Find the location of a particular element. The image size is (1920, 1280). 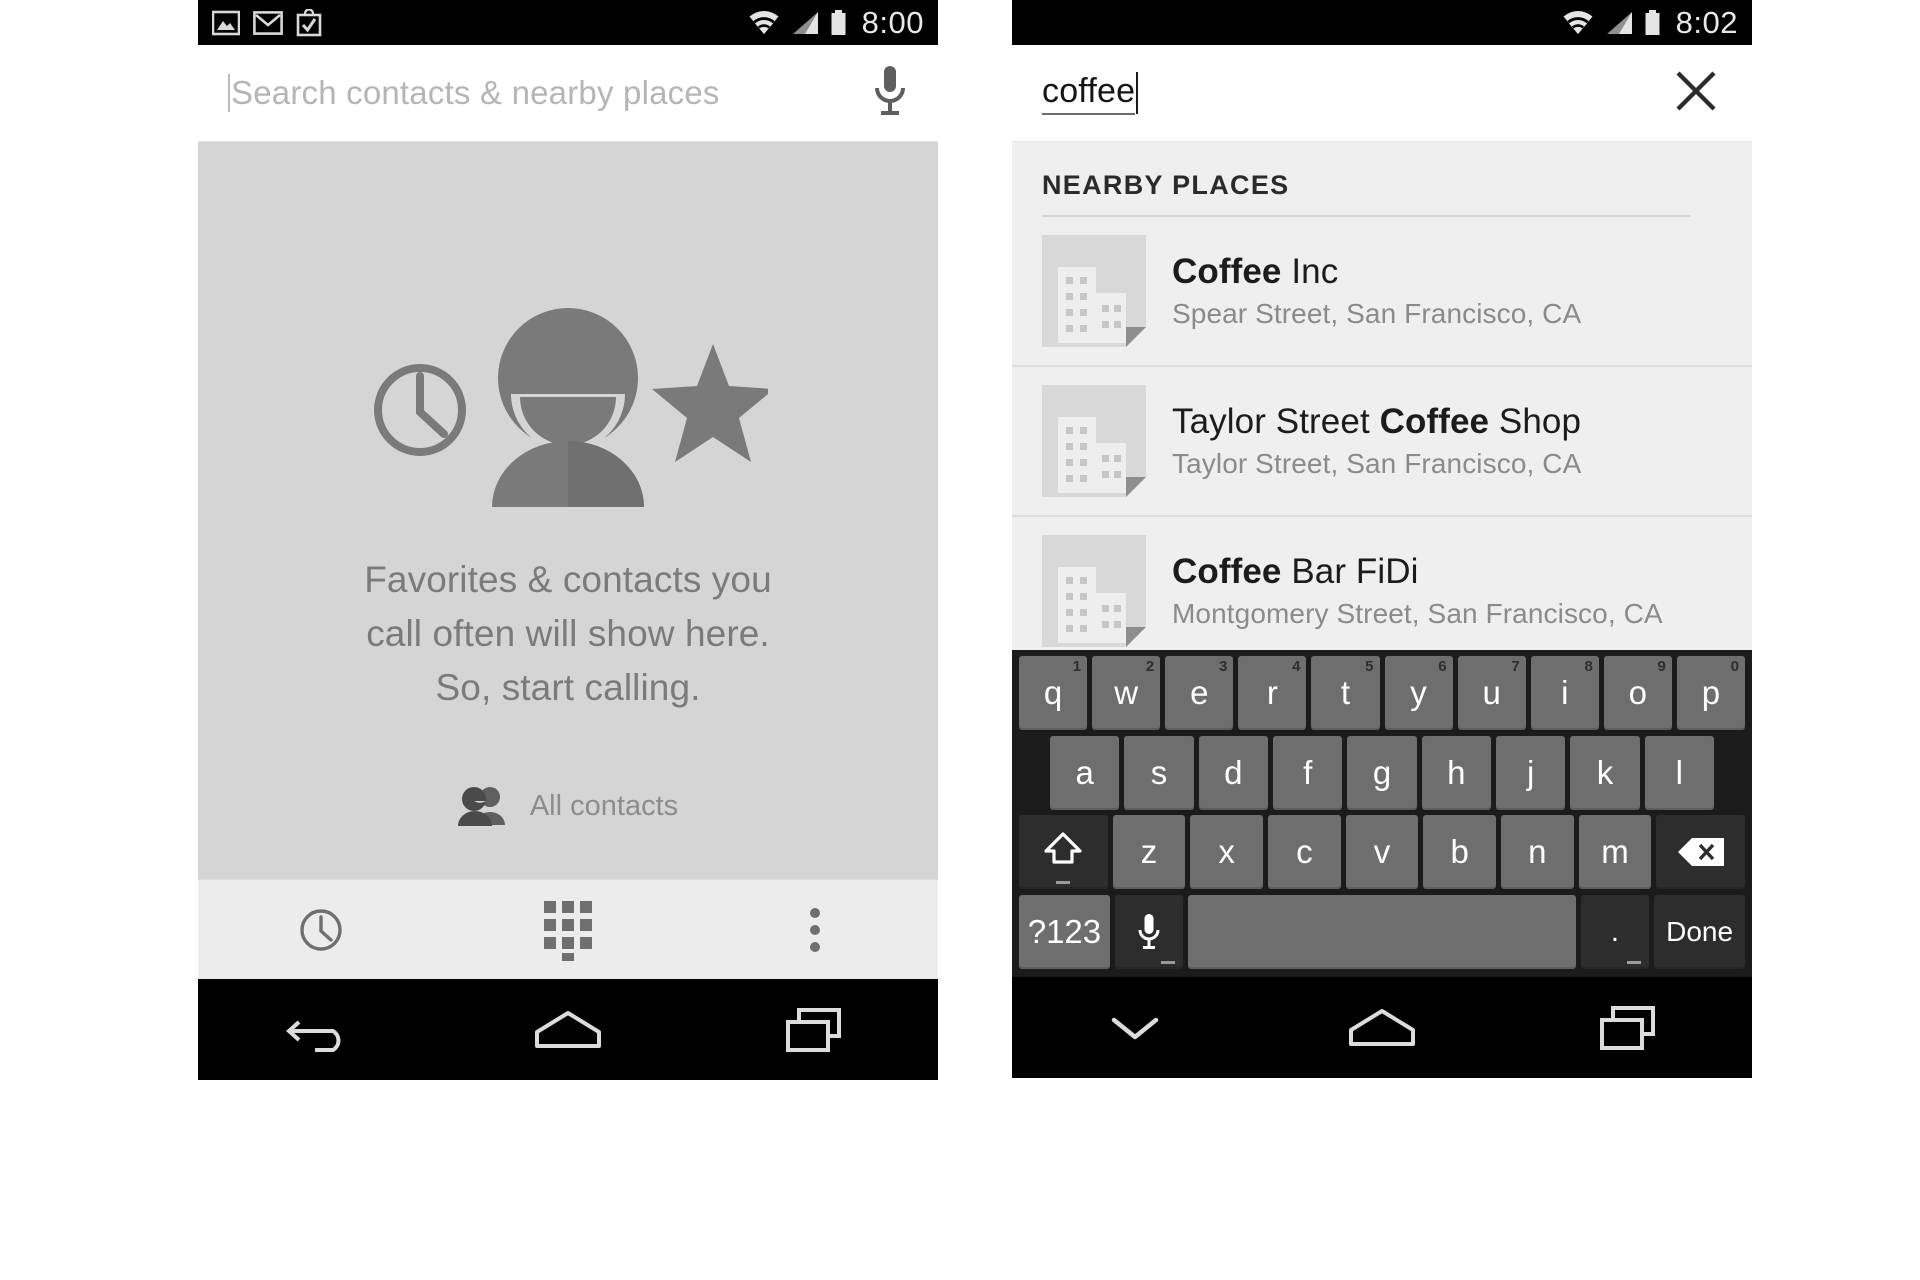

key-j: j is located at coordinates (1530, 772).